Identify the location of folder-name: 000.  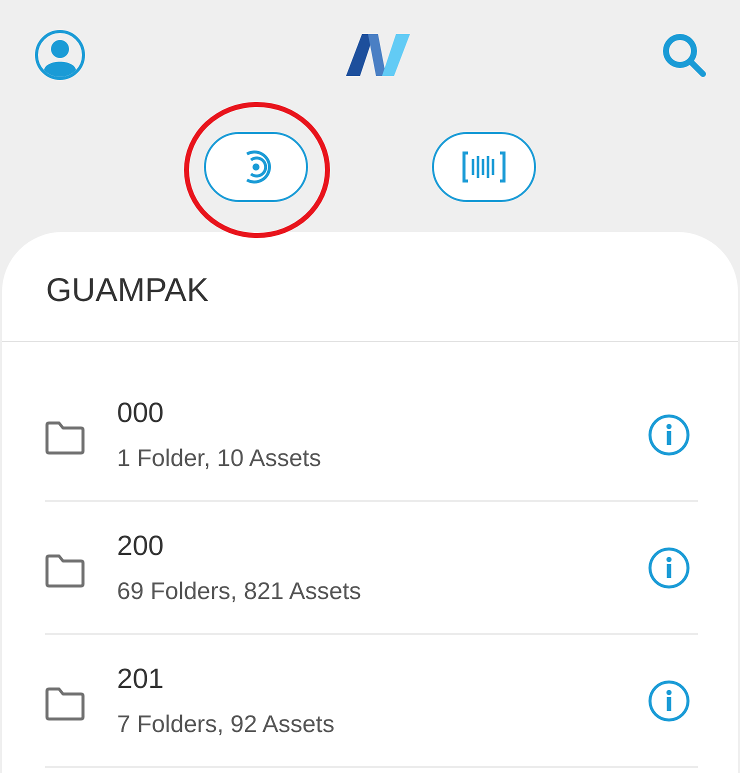
(382, 412).